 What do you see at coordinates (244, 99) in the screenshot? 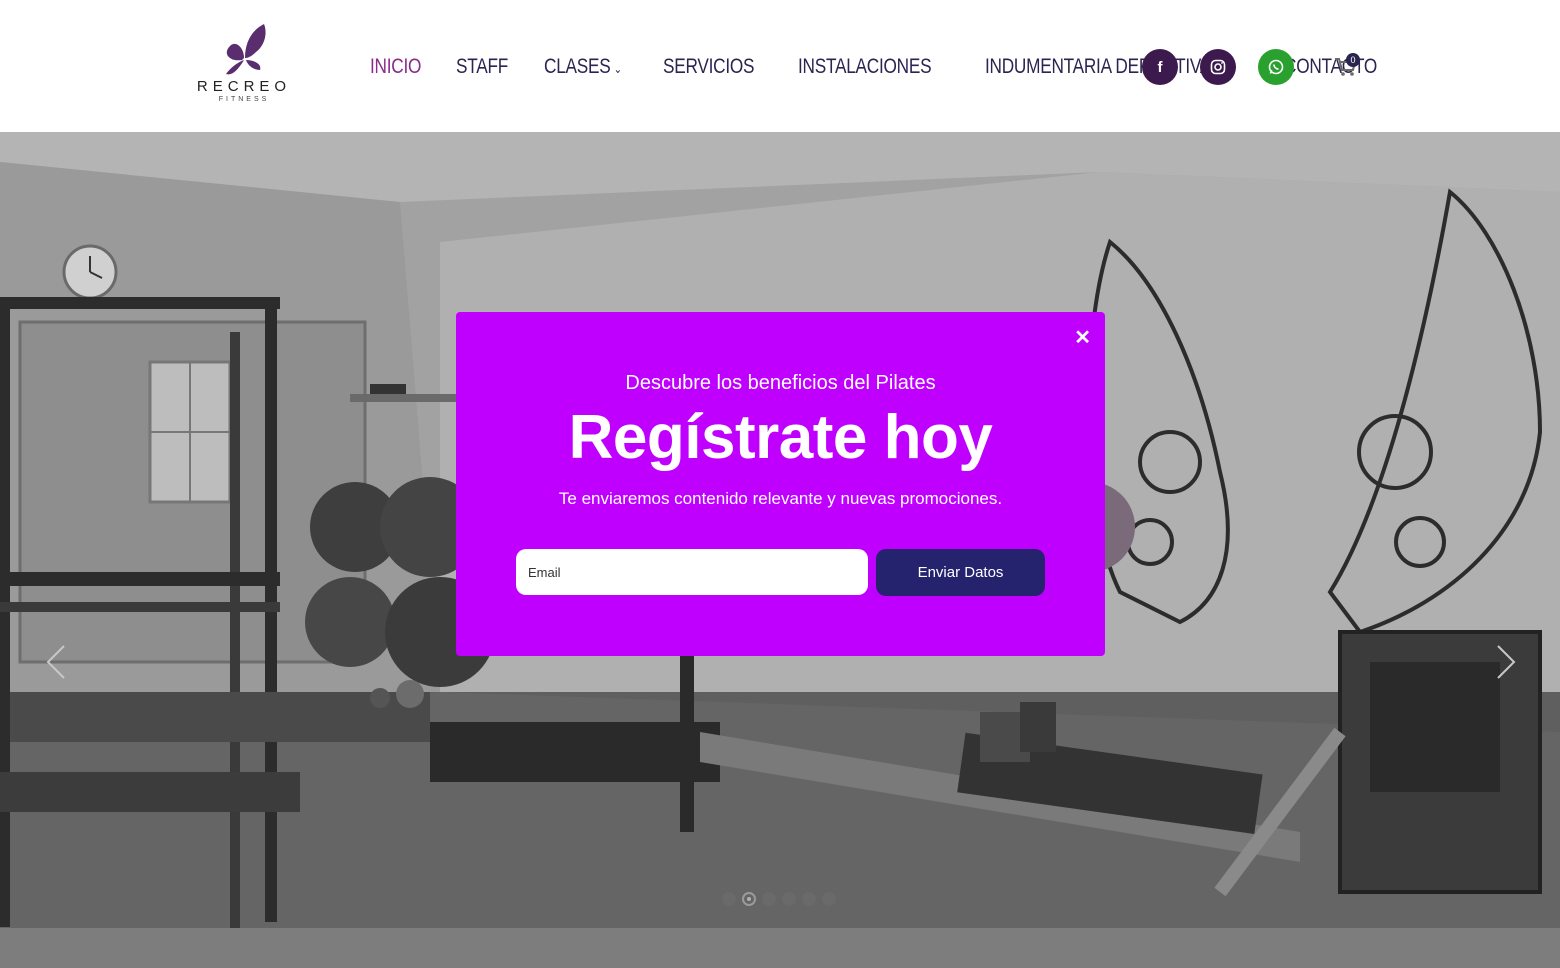
I see `logo-tagline: FITNESS` at bounding box center [244, 99].